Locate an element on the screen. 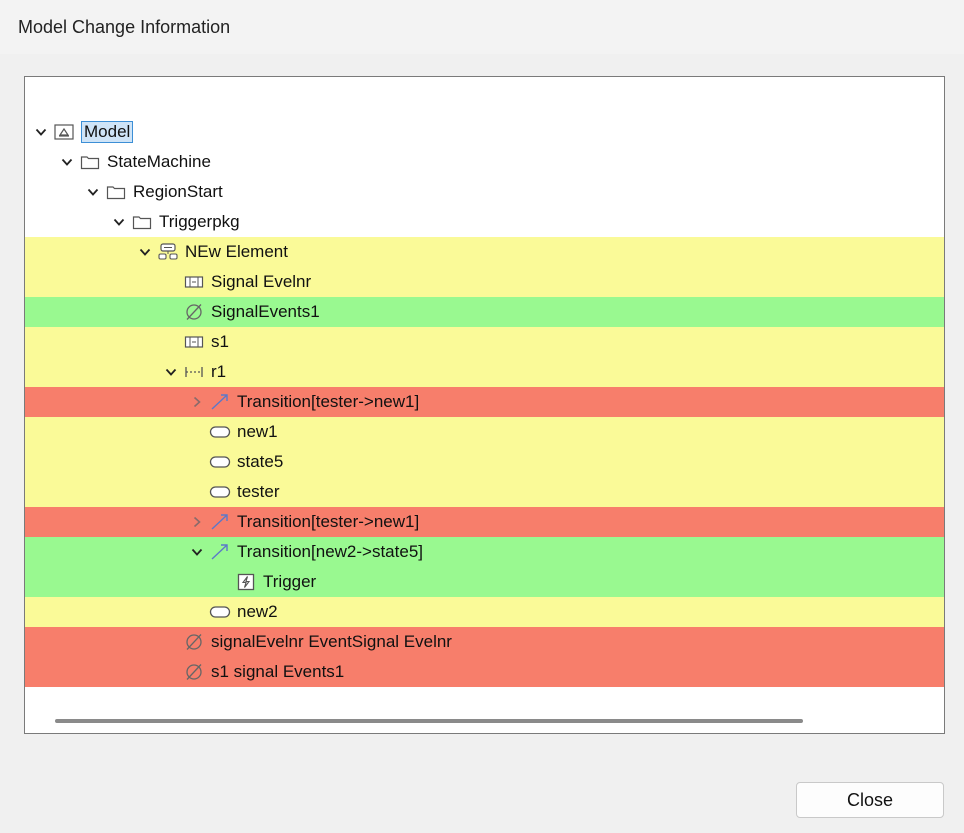 This screenshot has width=964, height=833. tree-row-label: Triggerpkg is located at coordinates (199, 221).